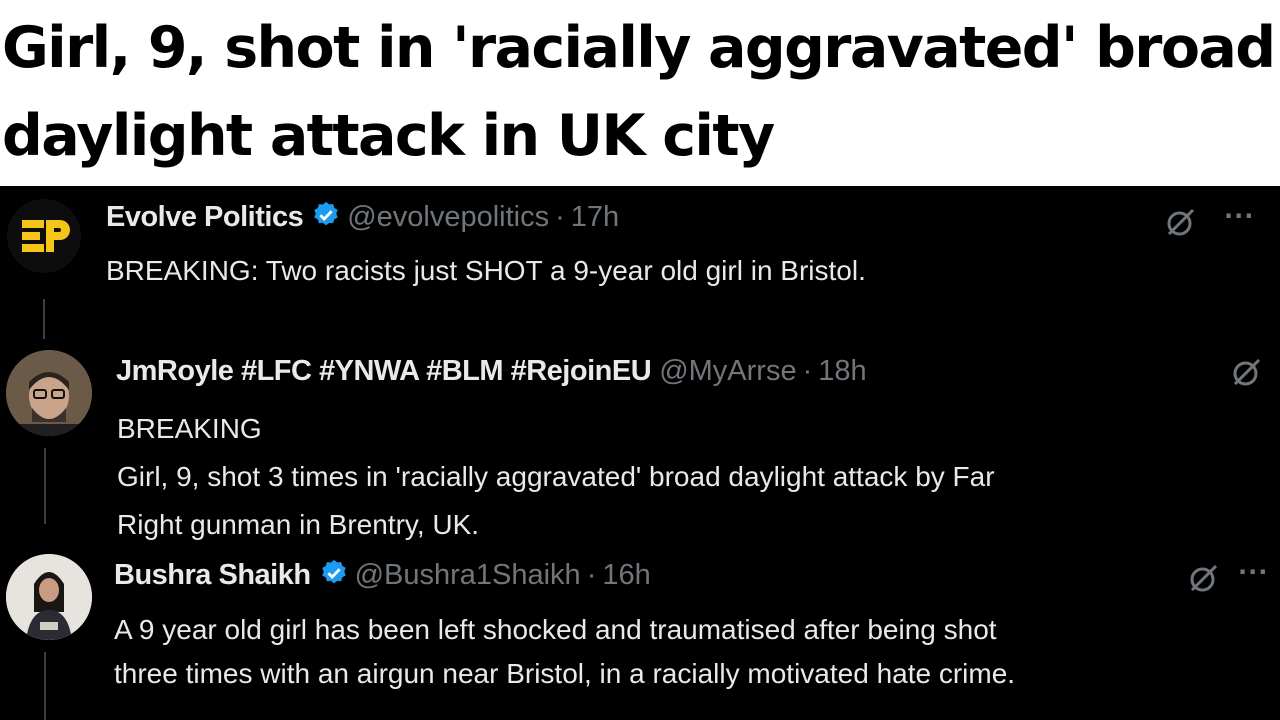 The image size is (1280, 720). I want to click on author-handle: @evolvepolitics, so click(448, 217).